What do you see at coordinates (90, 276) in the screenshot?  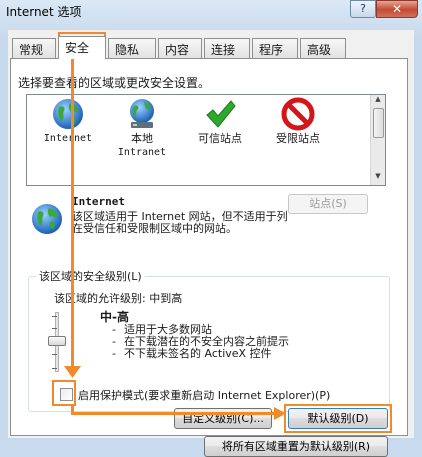 I see `security-level-legend: 该区域的安全级别(L)` at bounding box center [90, 276].